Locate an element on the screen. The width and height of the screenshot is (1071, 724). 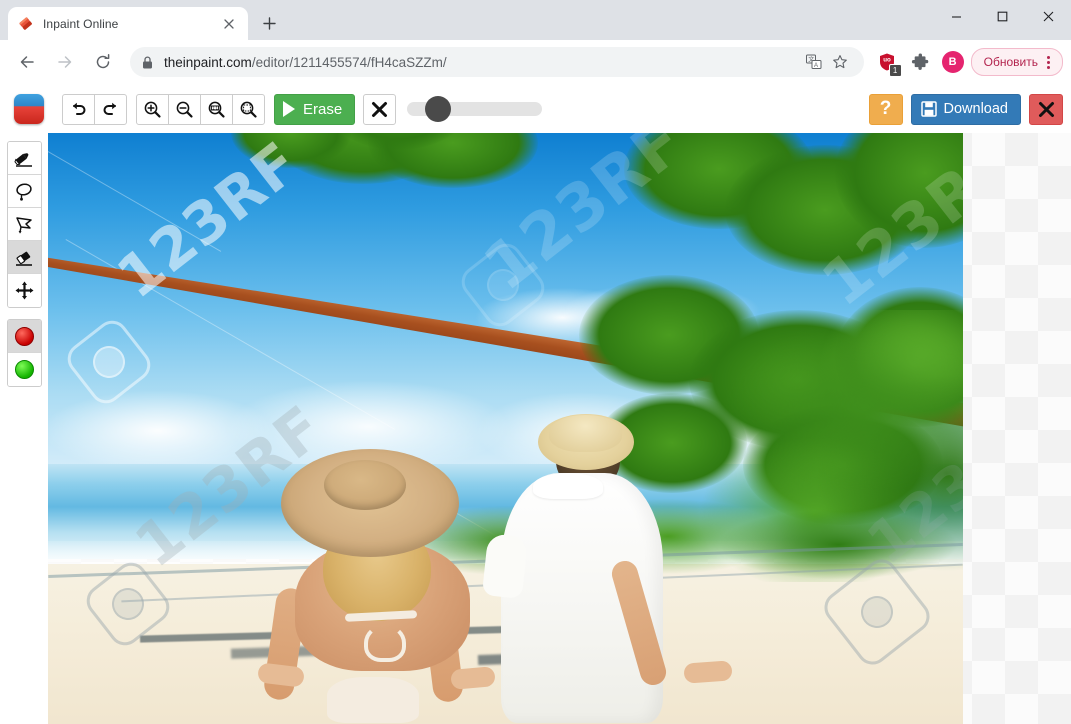
cancel-erase-button is located at coordinates (380, 109).